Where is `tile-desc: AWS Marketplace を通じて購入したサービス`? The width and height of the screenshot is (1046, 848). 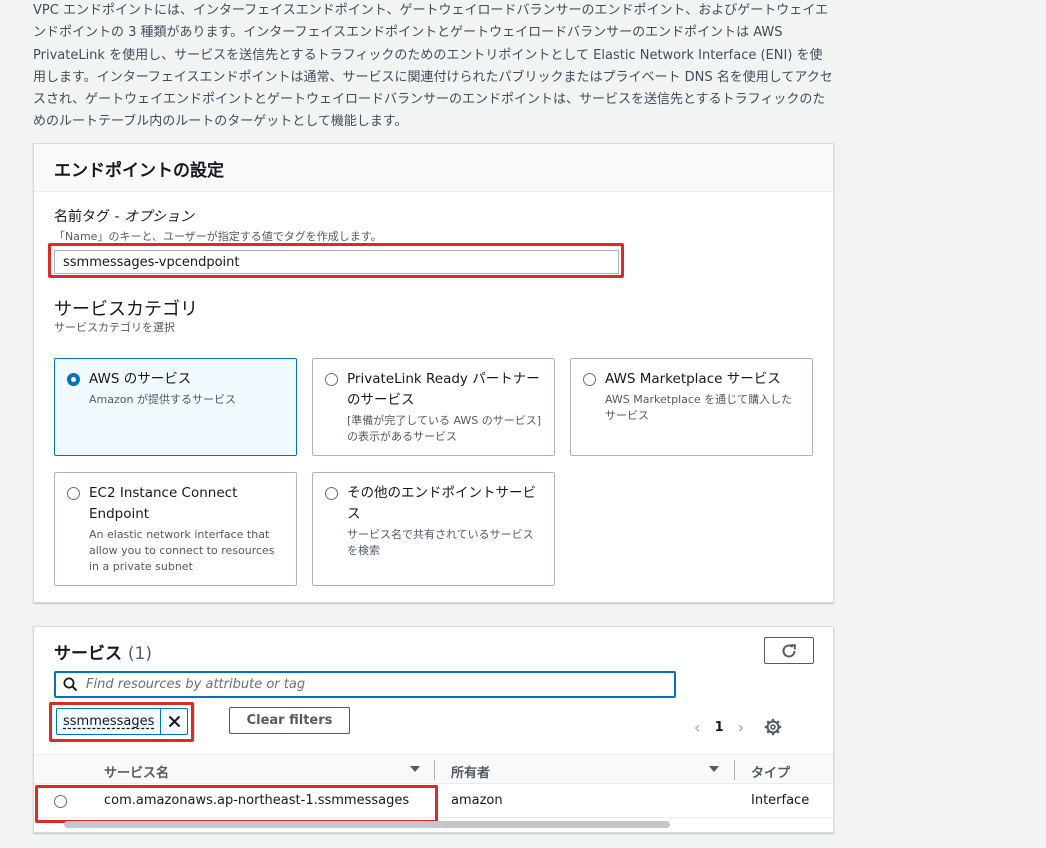
tile-desc: AWS Marketplace を通じて購入したサービス is located at coordinates (699, 407).